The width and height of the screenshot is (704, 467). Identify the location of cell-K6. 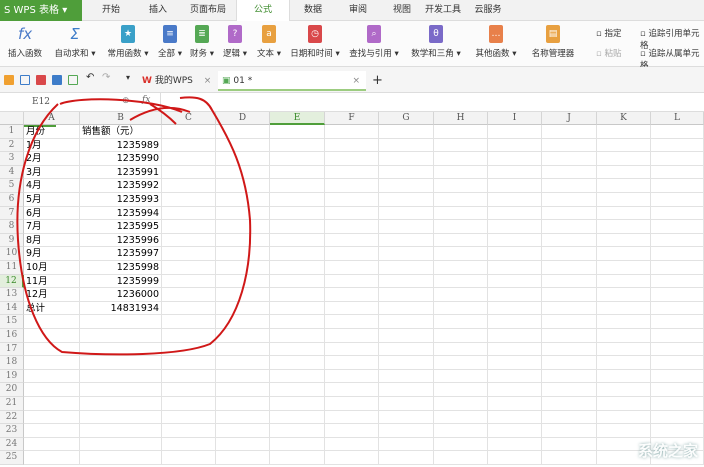
(624, 200).